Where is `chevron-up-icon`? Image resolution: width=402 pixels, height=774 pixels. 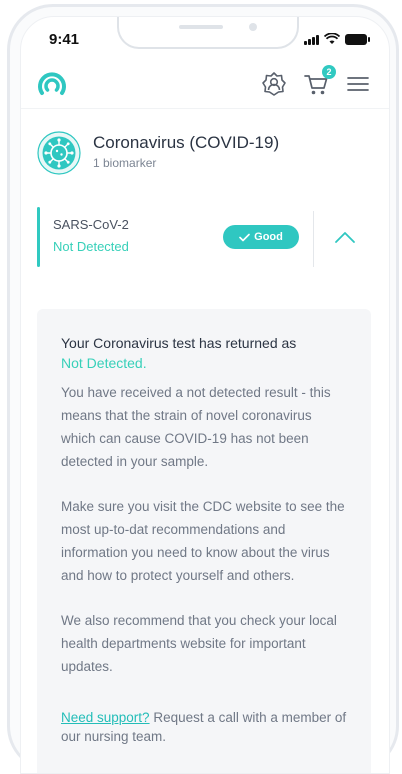 chevron-up-icon is located at coordinates (345, 237).